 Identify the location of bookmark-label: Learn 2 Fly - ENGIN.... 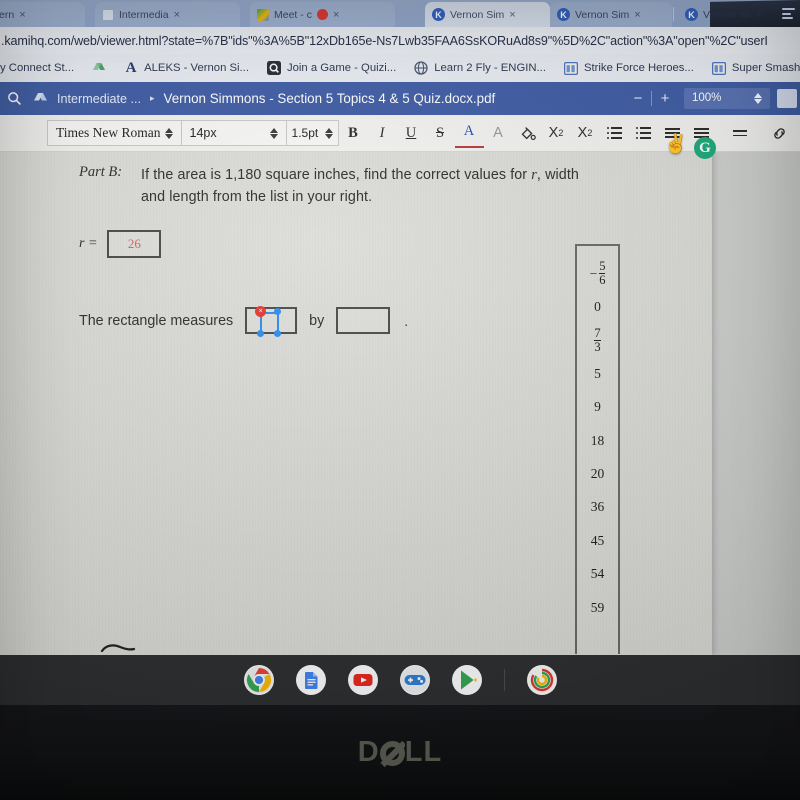
(490, 68).